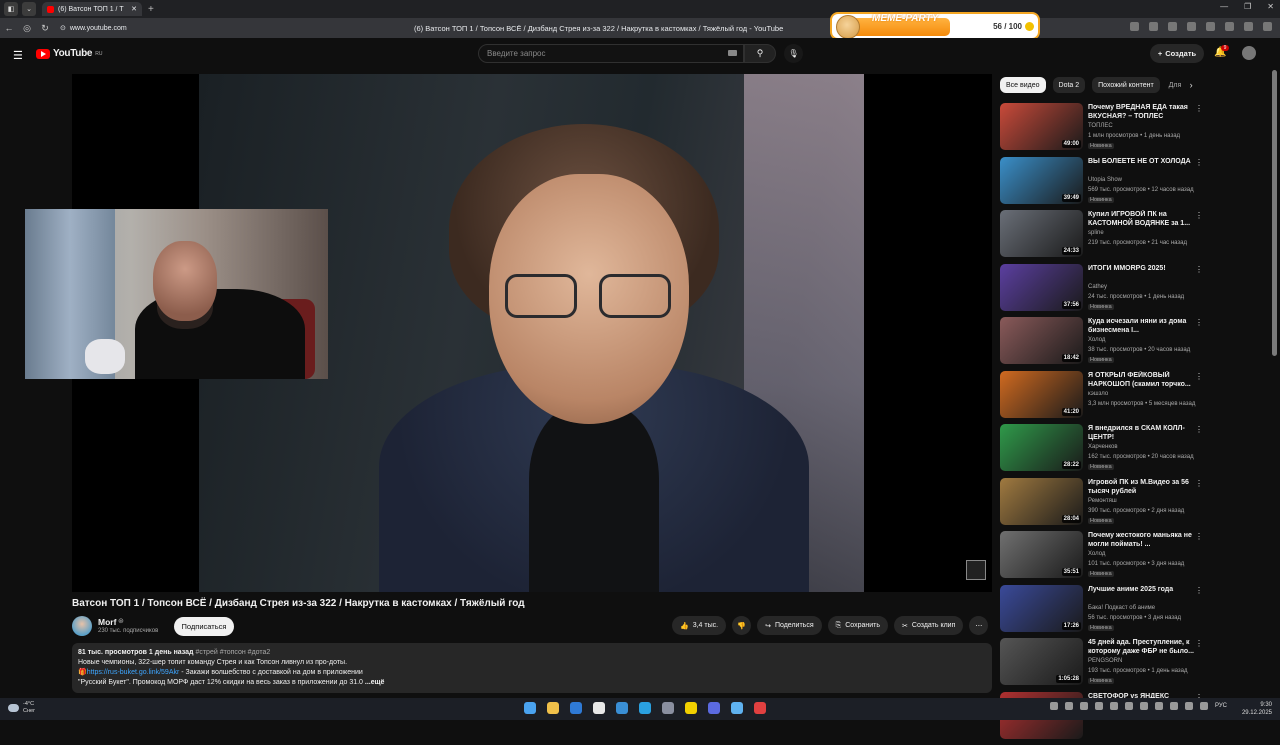 The width and height of the screenshot is (1280, 745). What do you see at coordinates (1174, 85) in the screenshot?
I see `chip-more: Для` at bounding box center [1174, 85].